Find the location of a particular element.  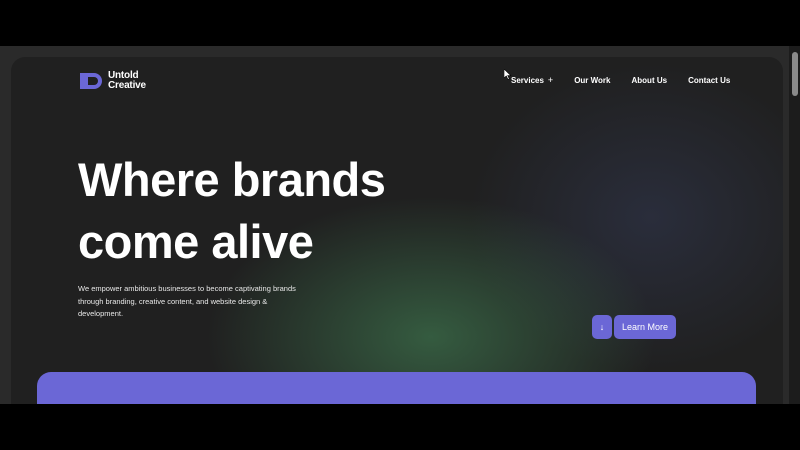

brand-wordmark: Untold Creative is located at coordinates (127, 81).